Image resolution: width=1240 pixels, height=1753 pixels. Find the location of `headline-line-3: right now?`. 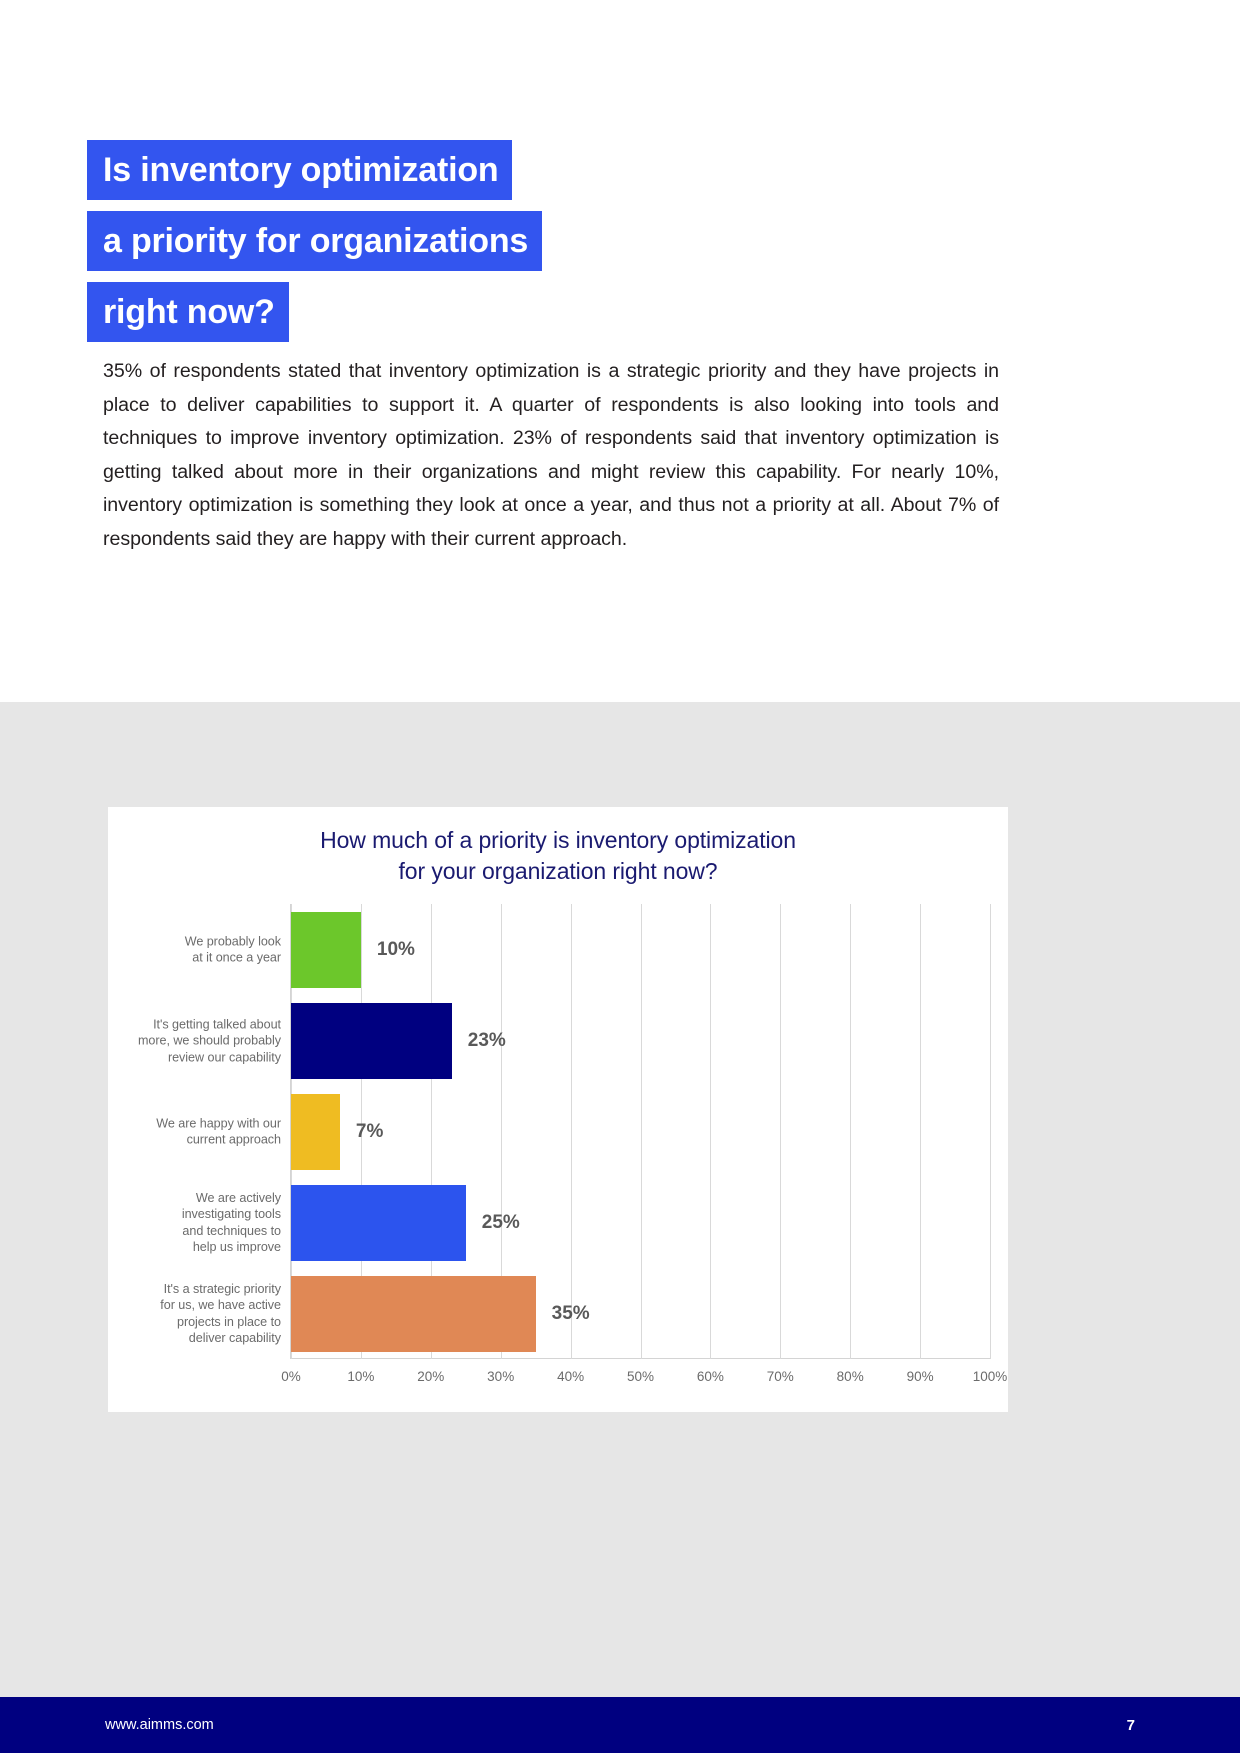

headline-line-3: right now? is located at coordinates (188, 312).